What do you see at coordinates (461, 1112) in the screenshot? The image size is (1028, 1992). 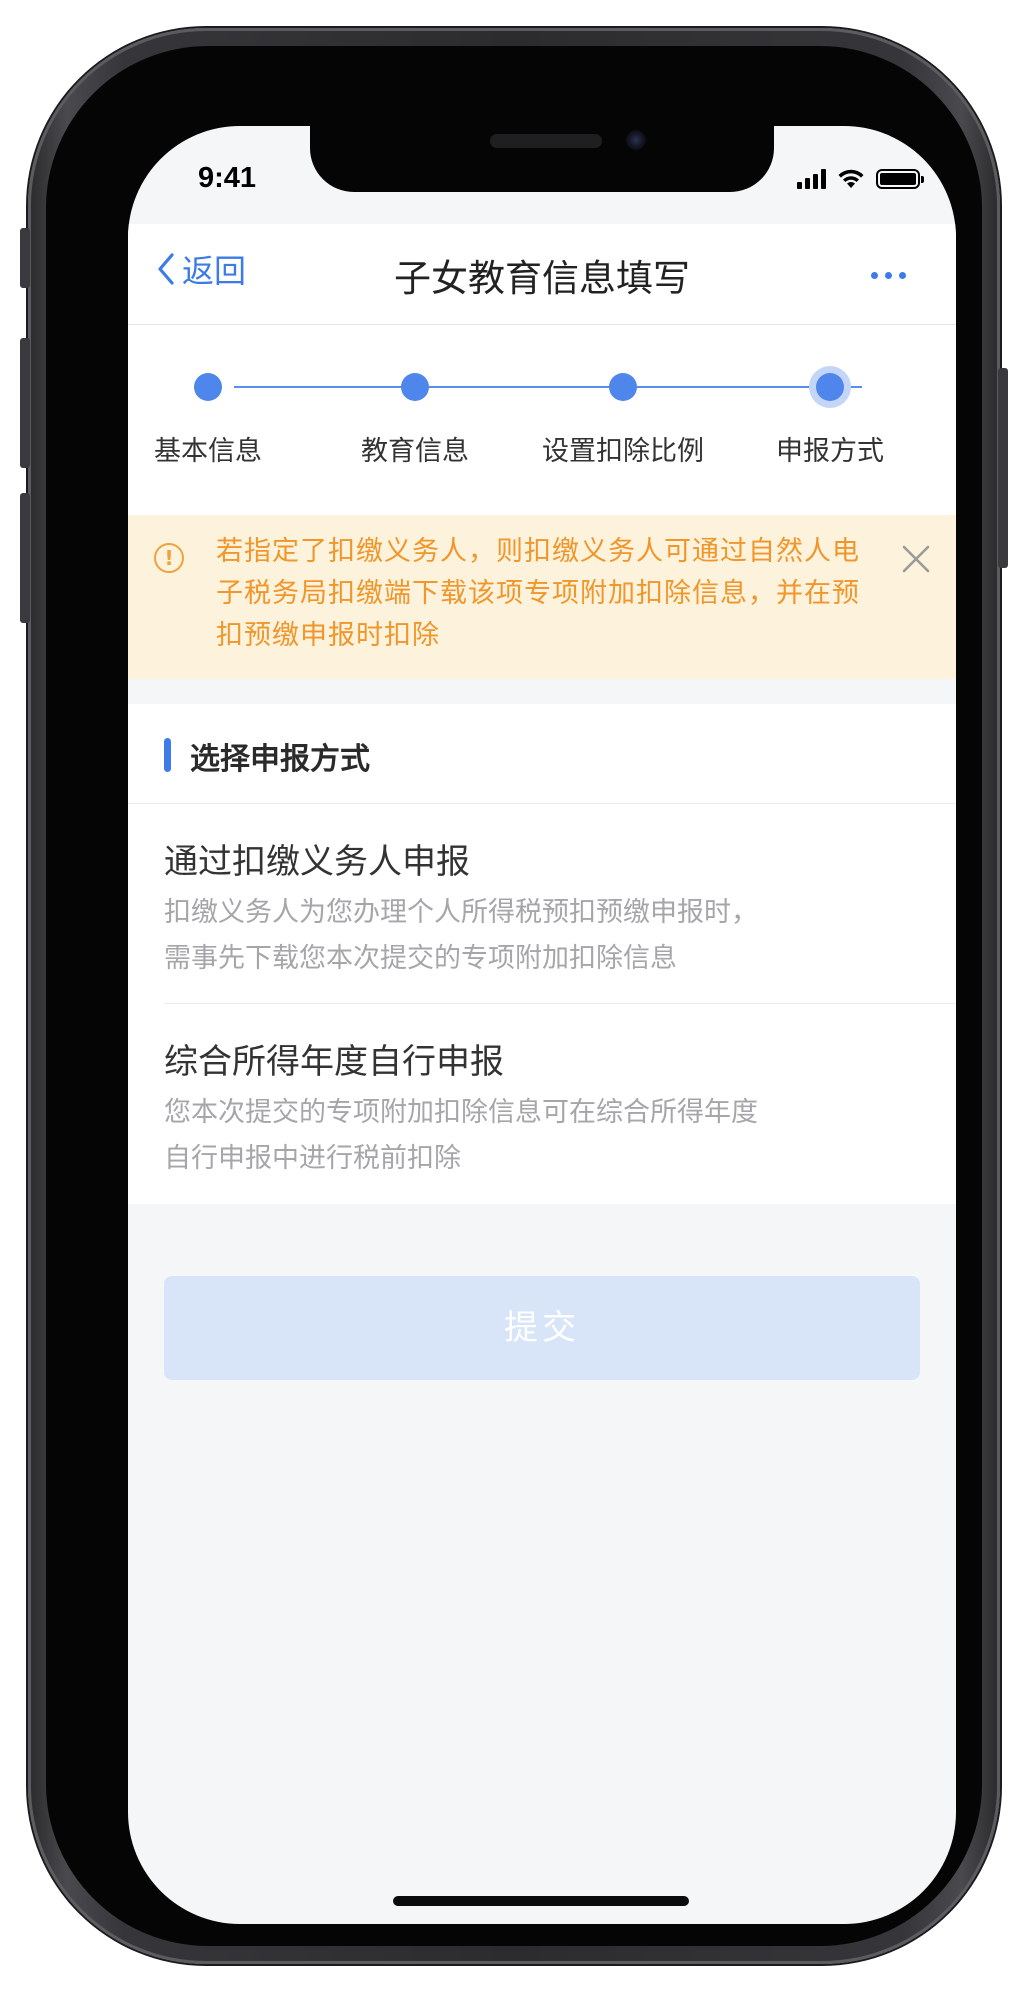 I see `option-desc-line: 您本次提交的专项附加扣除信息可在综合所得年度` at bounding box center [461, 1112].